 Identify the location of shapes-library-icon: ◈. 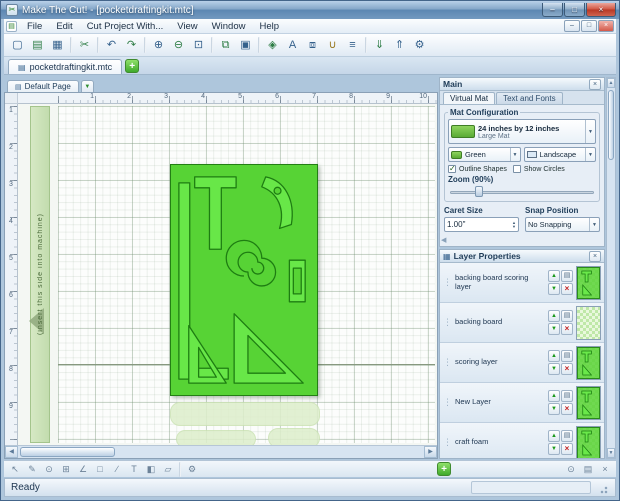
(272, 45).